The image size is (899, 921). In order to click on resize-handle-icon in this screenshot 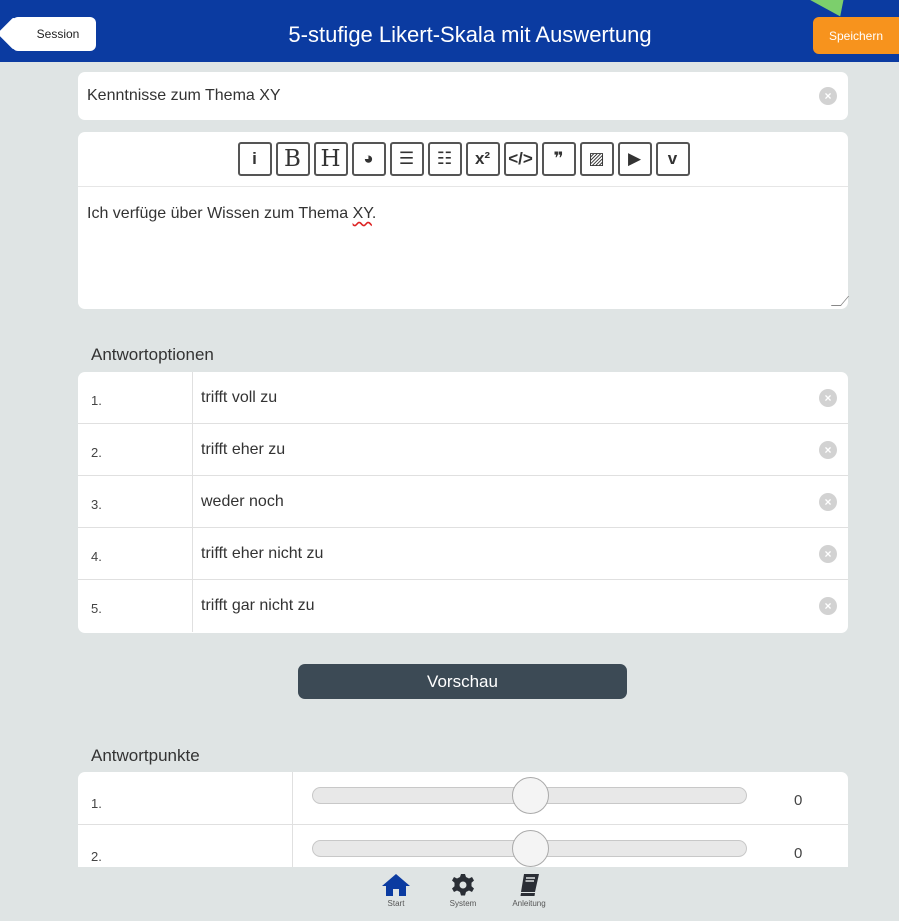, I will do `click(840, 301)`.